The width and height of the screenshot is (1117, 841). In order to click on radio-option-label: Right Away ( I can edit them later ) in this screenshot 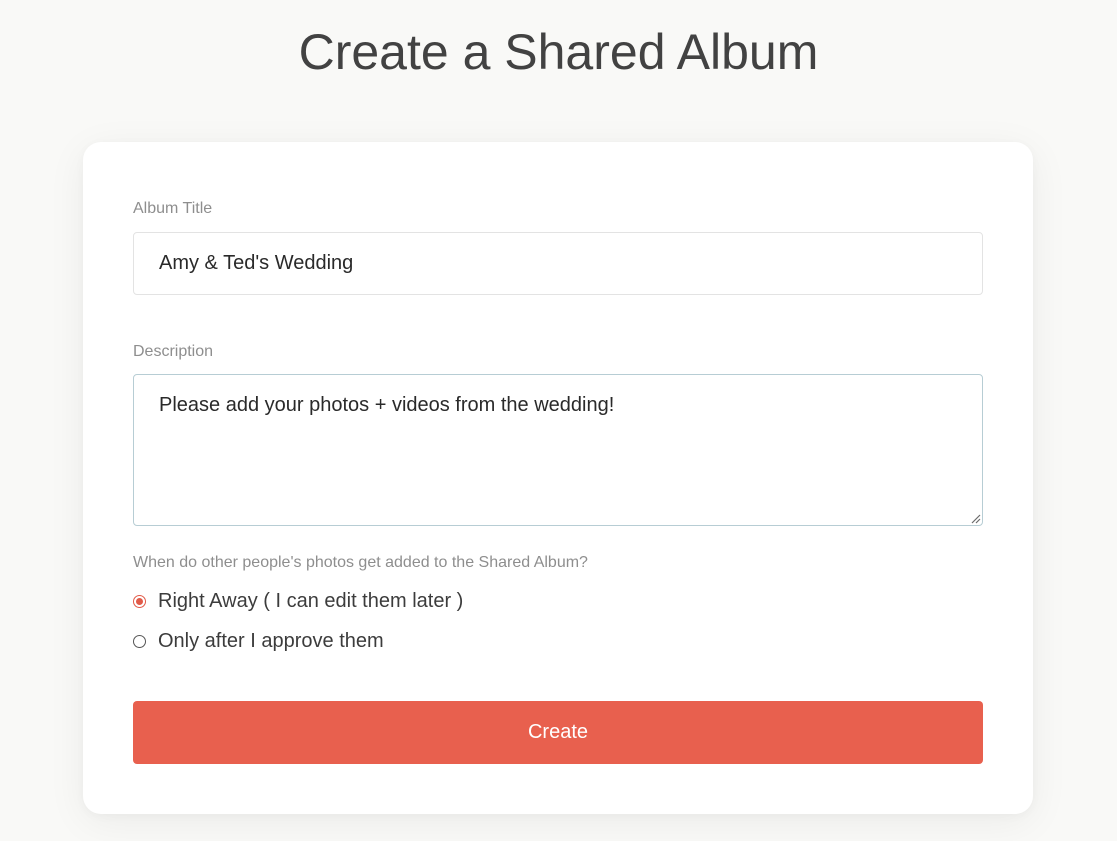, I will do `click(311, 600)`.